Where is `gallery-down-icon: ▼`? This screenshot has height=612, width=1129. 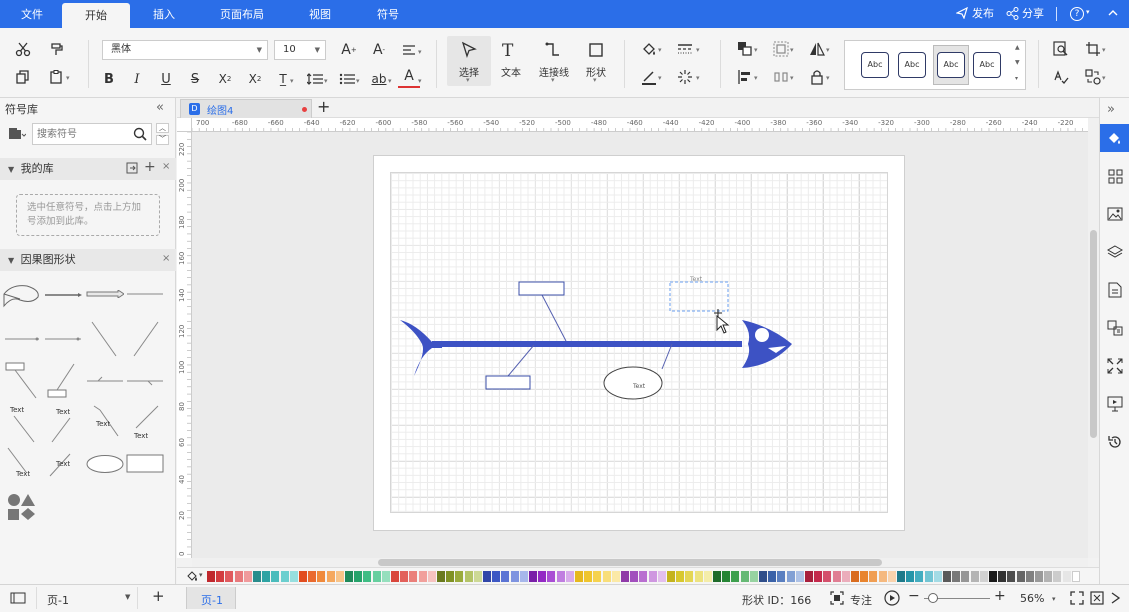
gallery-down-icon: ▼ is located at coordinates (1017, 62).